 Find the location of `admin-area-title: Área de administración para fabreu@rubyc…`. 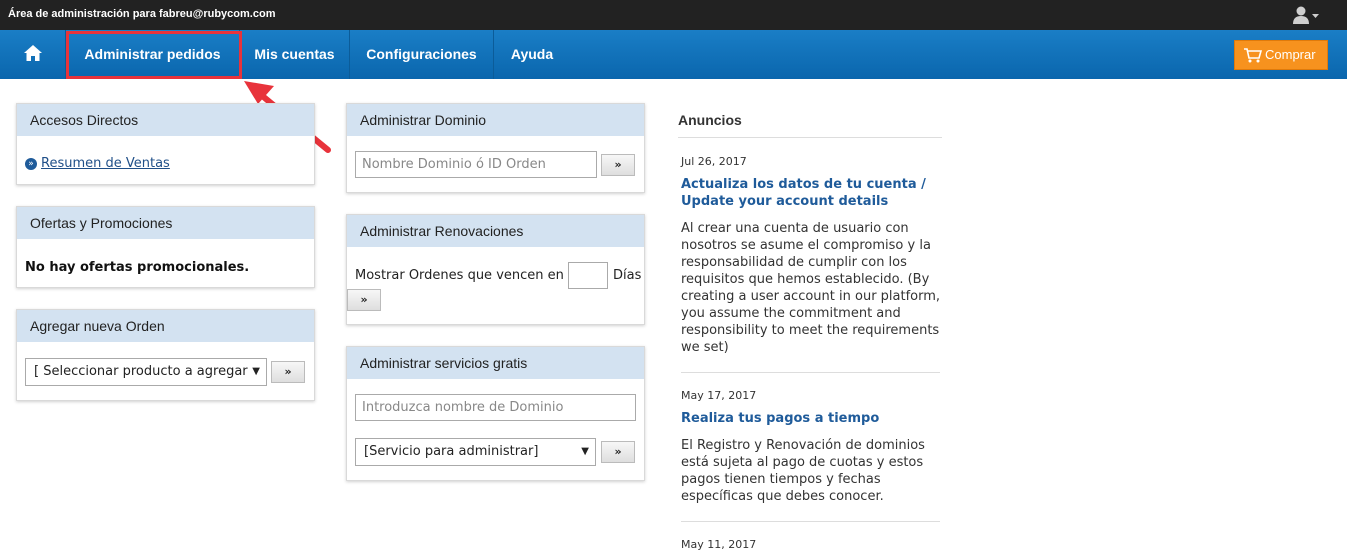

admin-area-title: Área de administración para fabreu@rubyc… is located at coordinates (142, 14).